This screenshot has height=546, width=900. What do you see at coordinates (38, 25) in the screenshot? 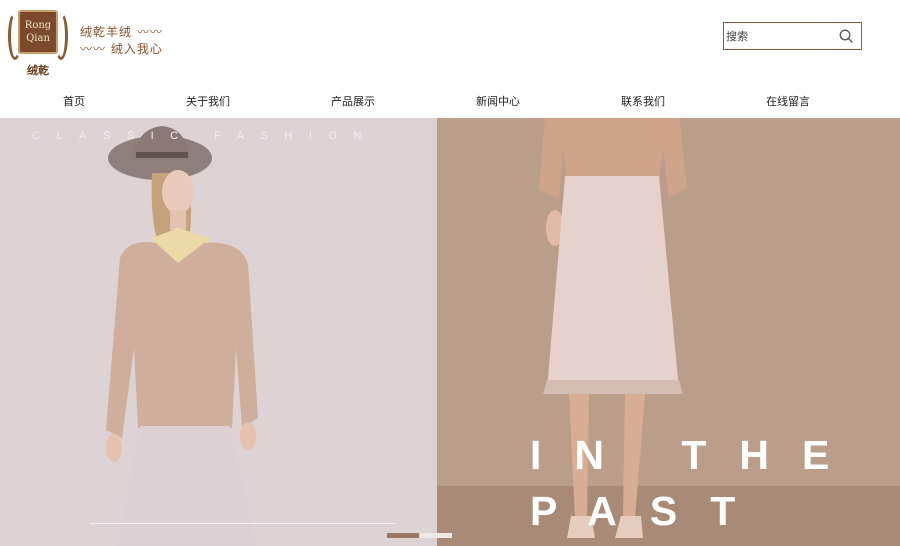
I see `logo-text-line1: Rong` at bounding box center [38, 25].